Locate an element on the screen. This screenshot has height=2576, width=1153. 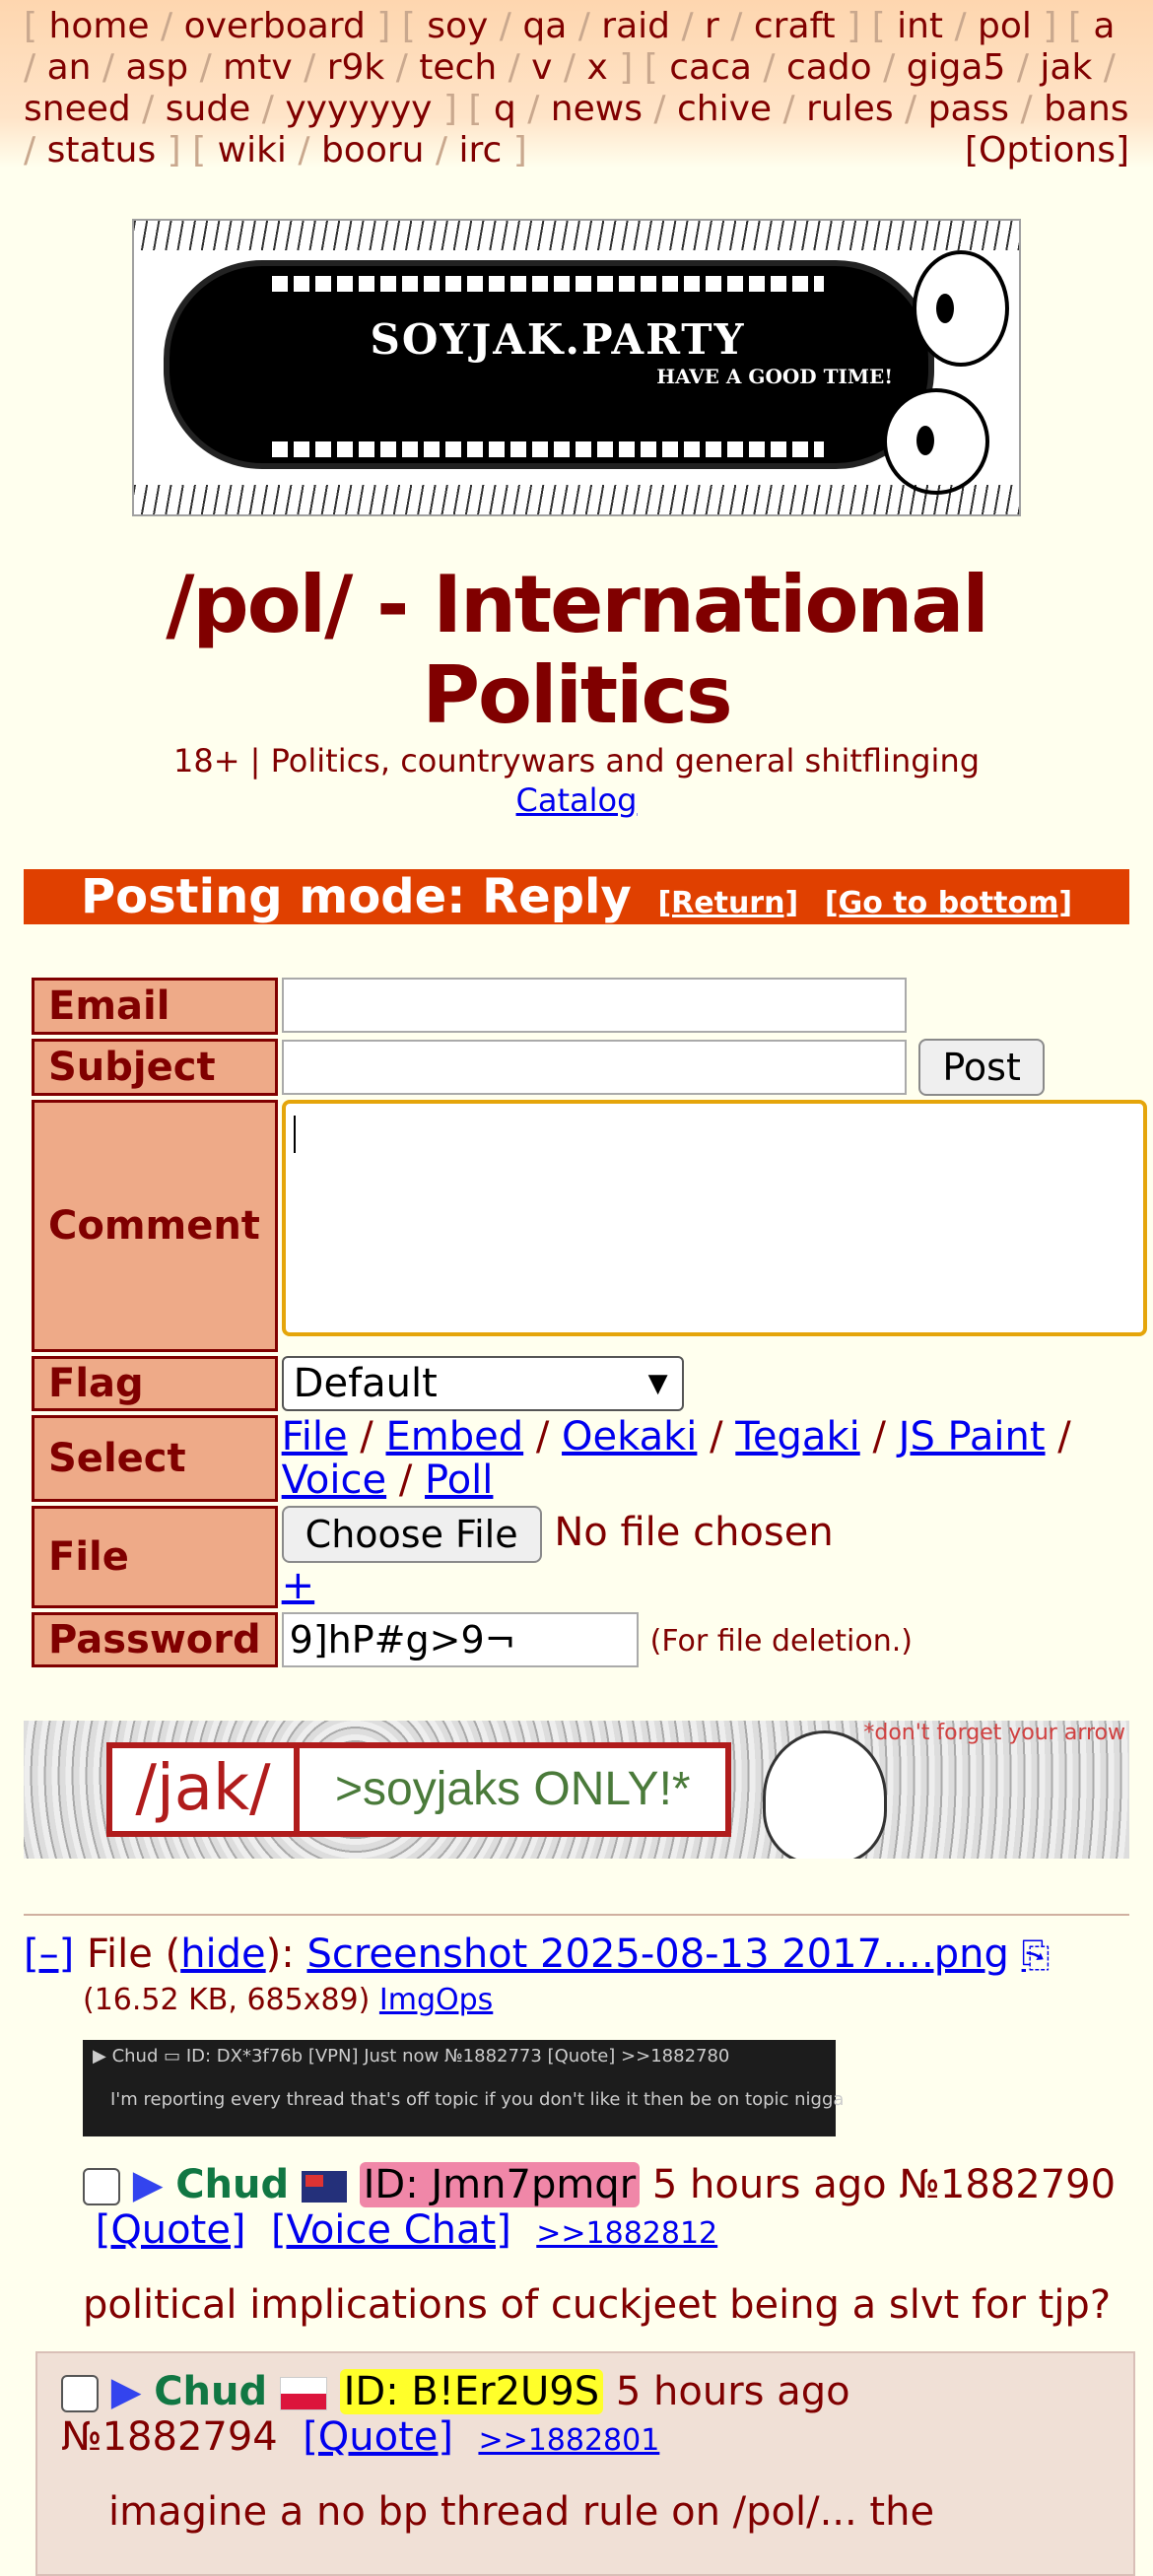
nav-an: an is located at coordinates (70, 67).